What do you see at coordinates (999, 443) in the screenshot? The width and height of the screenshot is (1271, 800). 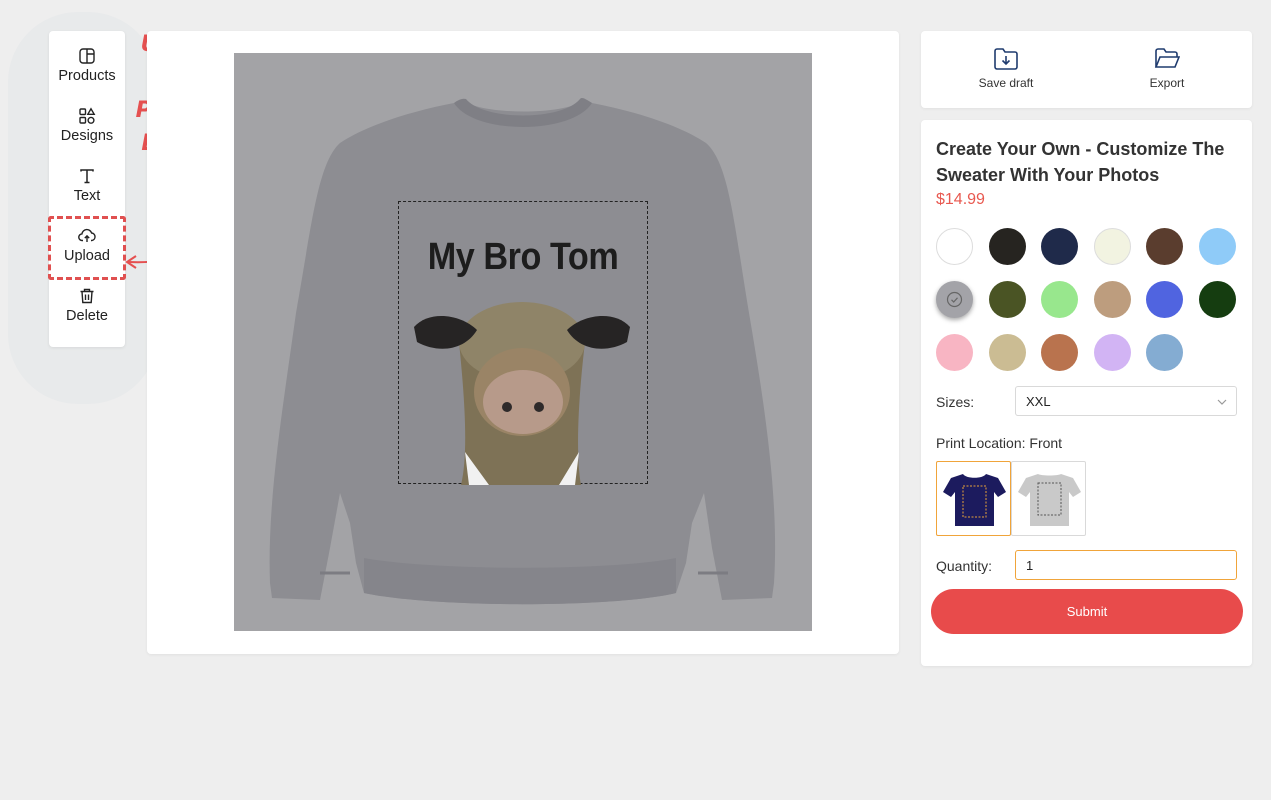 I see `print-location-label: Print Location: Front` at bounding box center [999, 443].